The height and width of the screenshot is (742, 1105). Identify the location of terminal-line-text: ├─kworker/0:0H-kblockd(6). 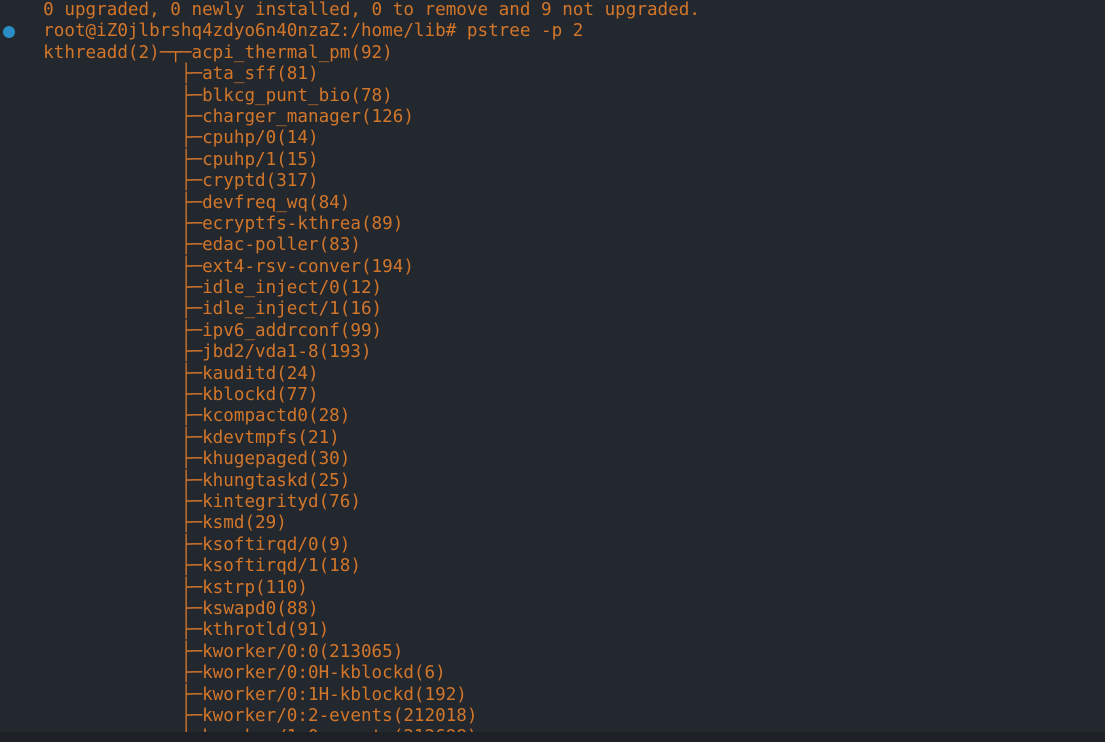
(234, 673).